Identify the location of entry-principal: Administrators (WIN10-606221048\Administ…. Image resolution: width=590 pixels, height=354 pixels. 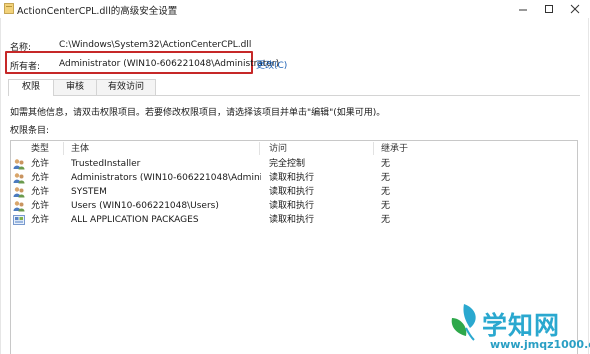
(166, 178).